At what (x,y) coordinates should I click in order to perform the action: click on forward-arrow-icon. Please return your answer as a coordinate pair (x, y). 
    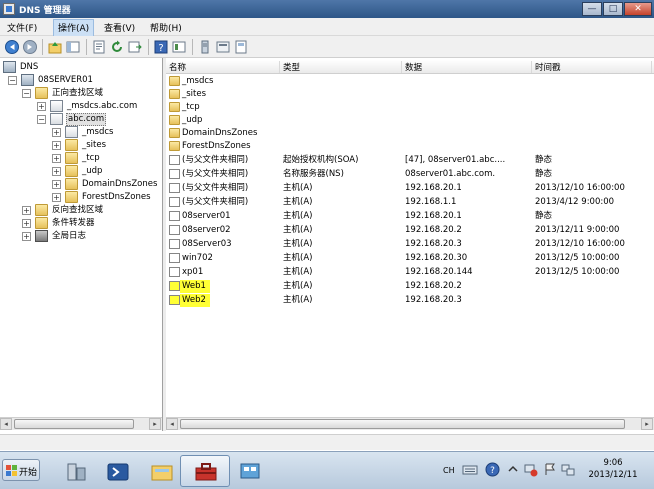
    Looking at the image, I should click on (30, 47).